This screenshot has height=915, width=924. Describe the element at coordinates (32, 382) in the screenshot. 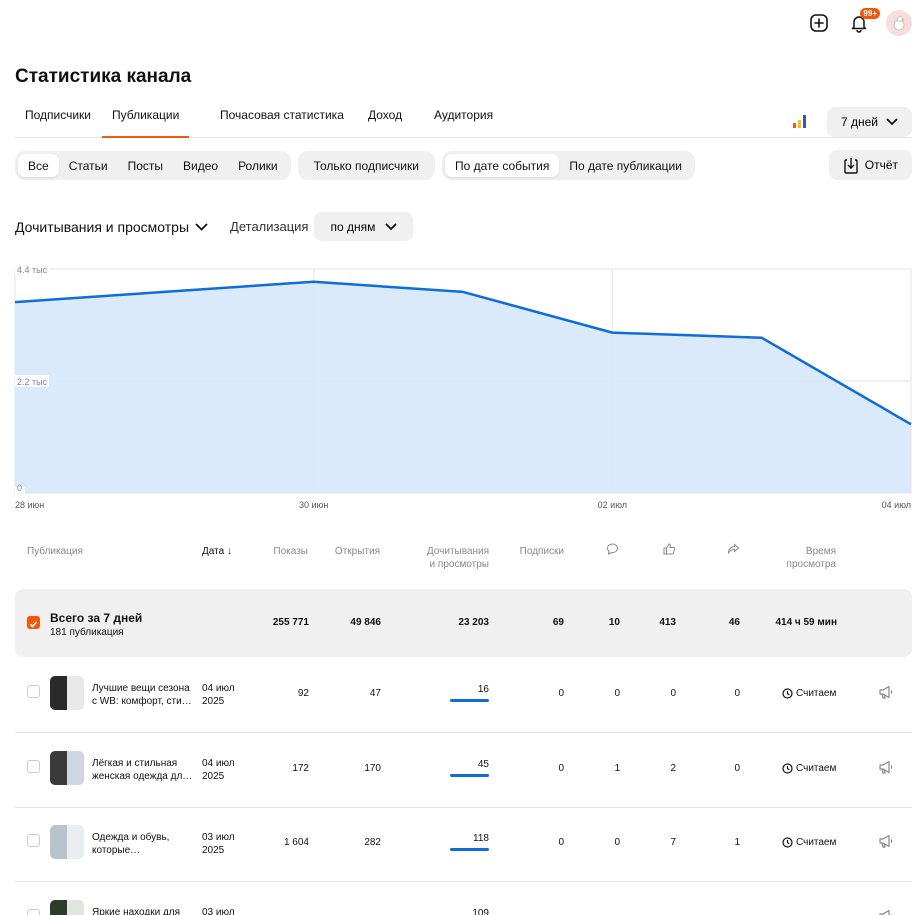

I see `y-tick-label: 2.2 тыс` at that location.